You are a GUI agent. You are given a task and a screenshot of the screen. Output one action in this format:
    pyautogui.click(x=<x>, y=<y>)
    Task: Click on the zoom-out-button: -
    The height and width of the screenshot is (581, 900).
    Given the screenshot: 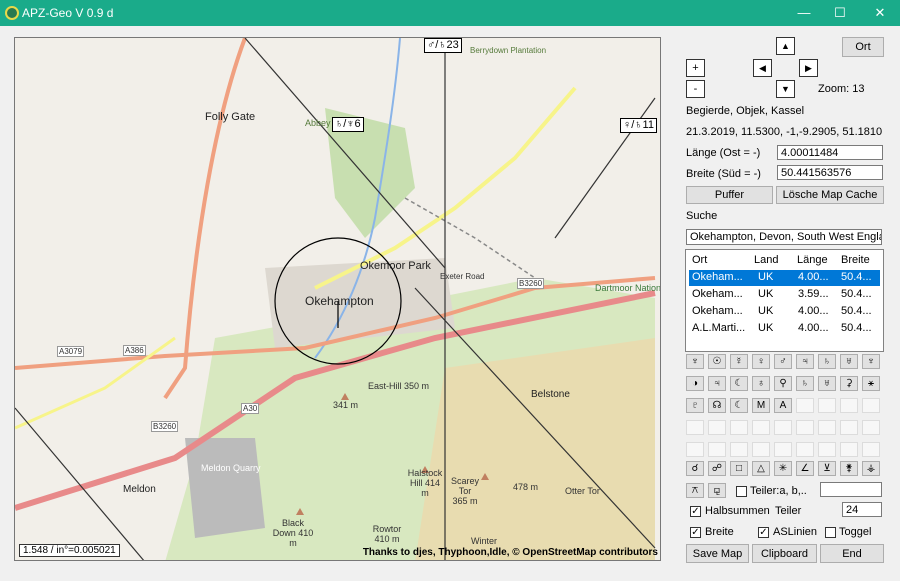 What is the action you would take?
    pyautogui.click(x=695, y=89)
    